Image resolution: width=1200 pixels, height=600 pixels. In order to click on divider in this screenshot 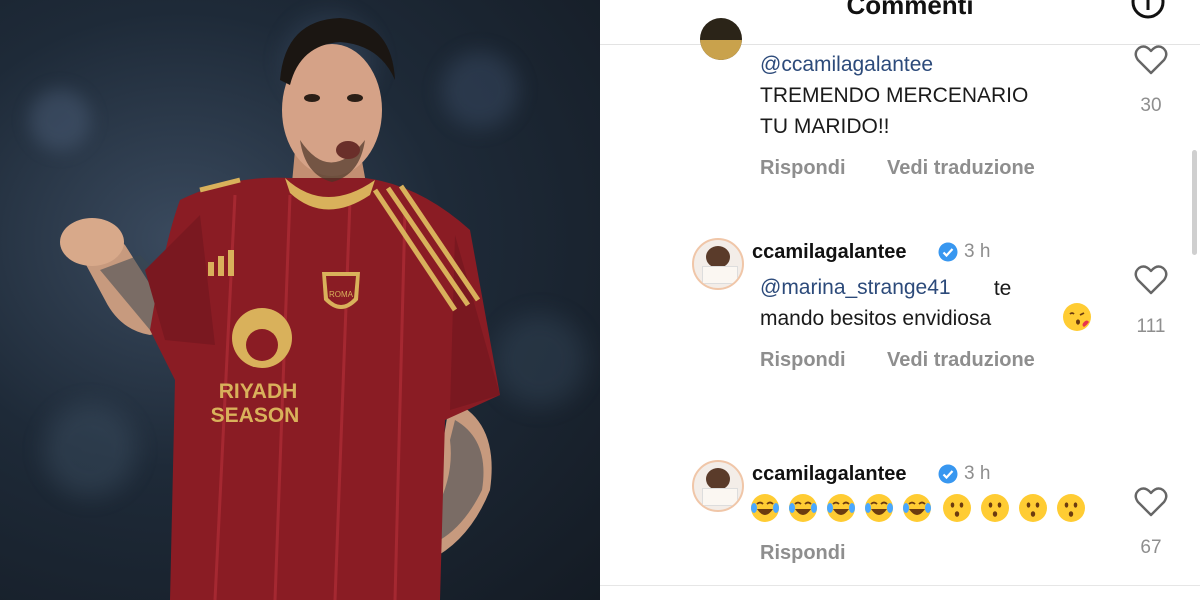, I will do `click(900, 585)`.